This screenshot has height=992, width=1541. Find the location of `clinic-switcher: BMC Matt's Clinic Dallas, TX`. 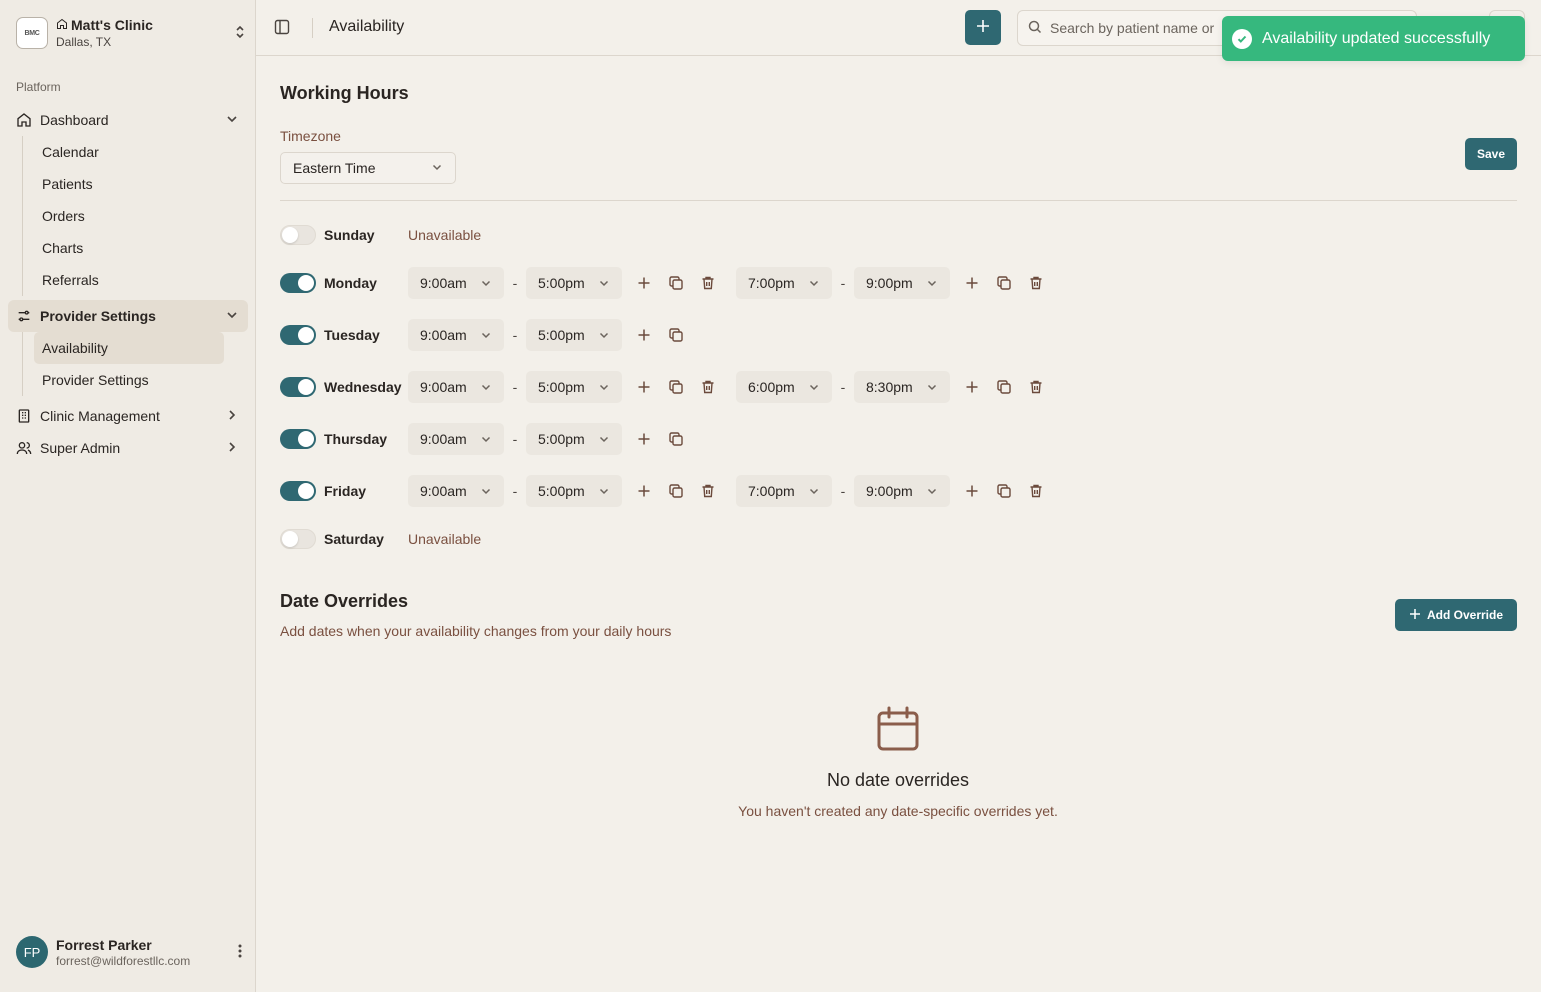

clinic-switcher: BMC Matt's Clinic Dallas, TX is located at coordinates (132, 33).